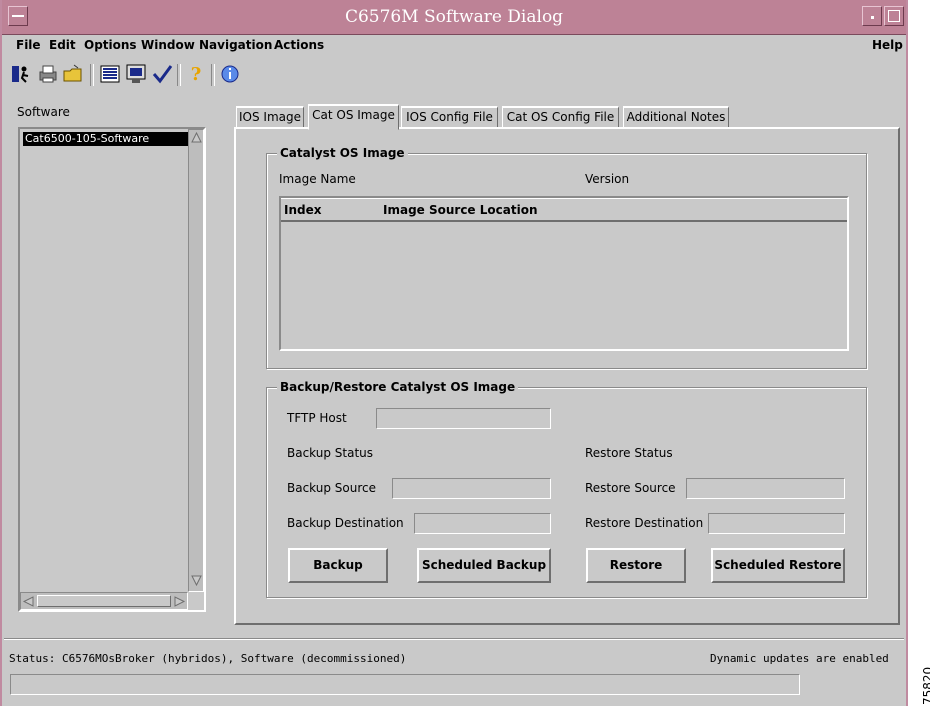 The image size is (930, 706). I want to click on tab-cat-os-config-file: Cat OS Config File, so click(560, 117).